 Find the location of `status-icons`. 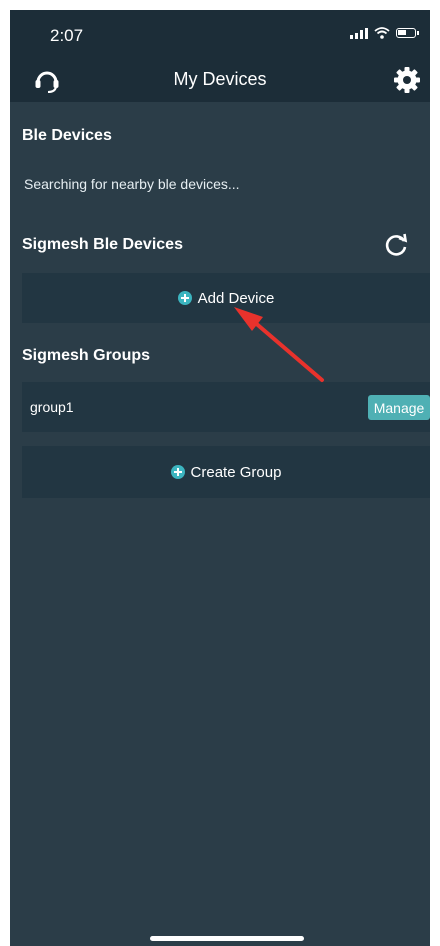

status-icons is located at coordinates (384, 33).